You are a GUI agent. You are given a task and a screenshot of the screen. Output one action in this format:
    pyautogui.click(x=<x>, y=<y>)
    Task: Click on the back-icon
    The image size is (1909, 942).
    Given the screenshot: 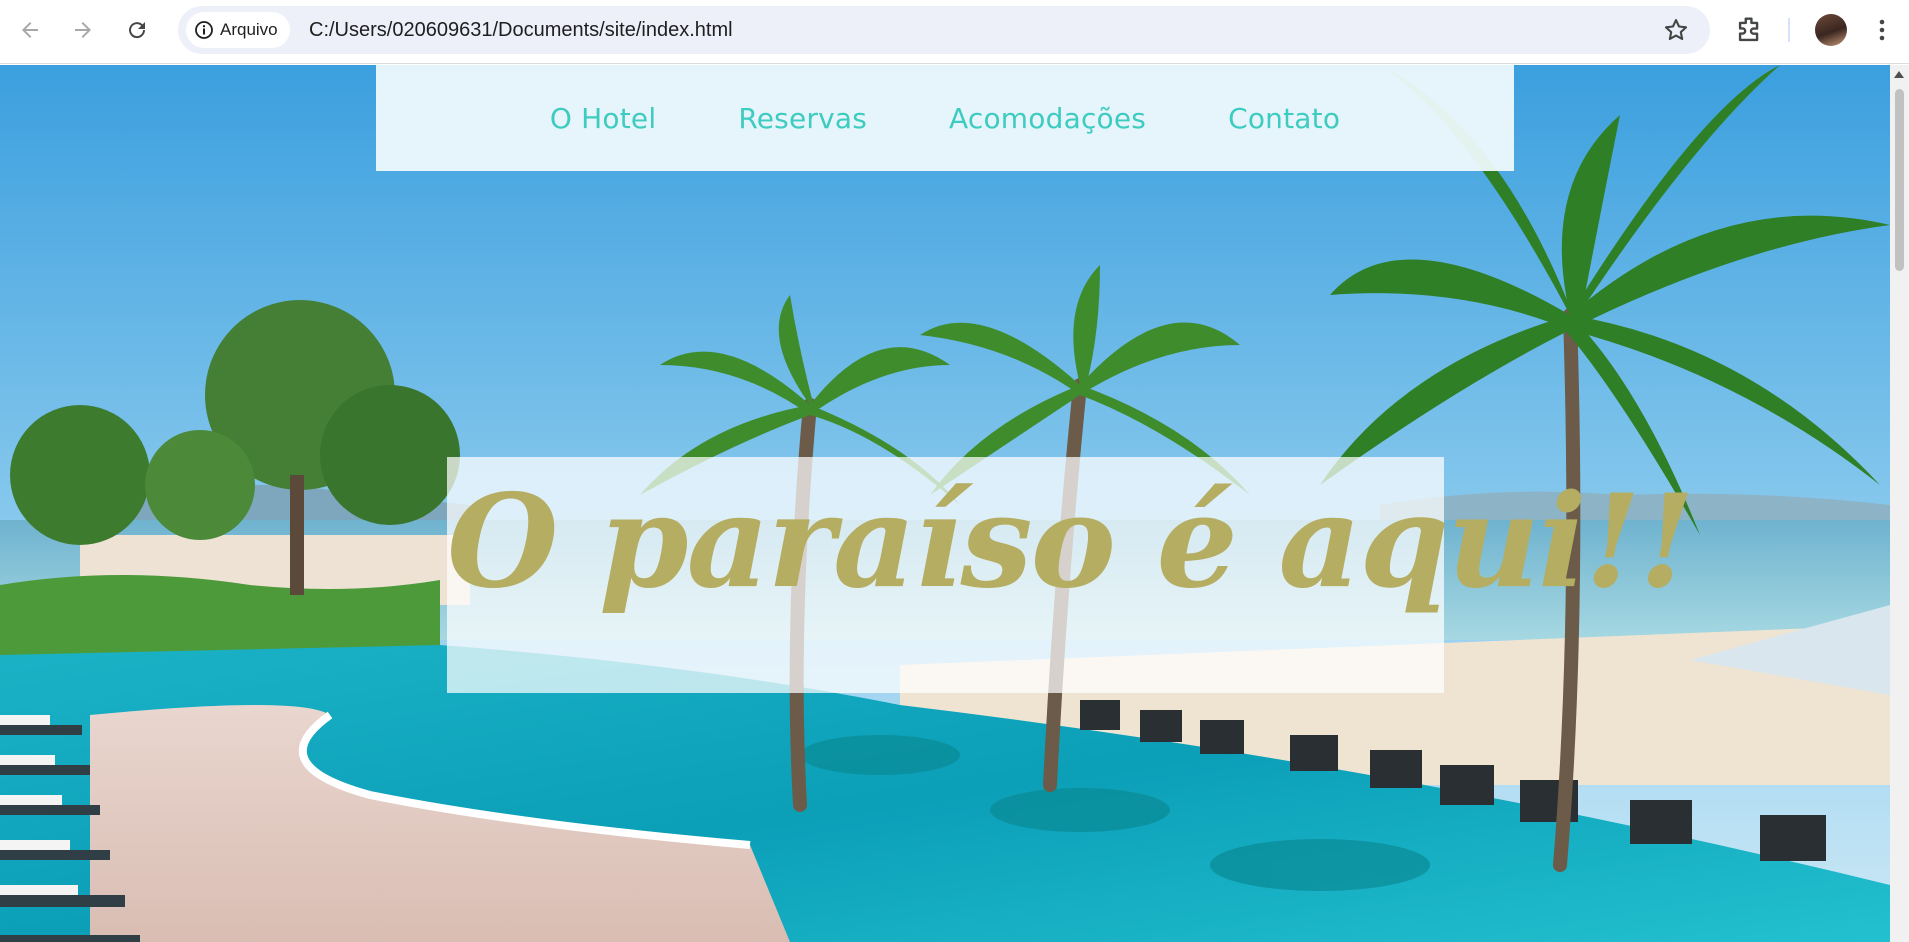 What is the action you would take?
    pyautogui.click(x=30, y=30)
    